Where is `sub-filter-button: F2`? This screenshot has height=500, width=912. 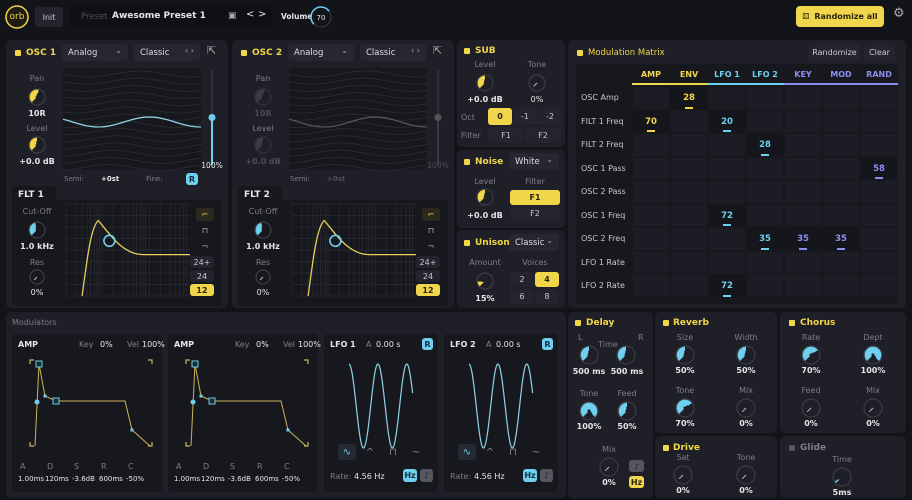
sub-filter-button: F2 is located at coordinates (543, 135).